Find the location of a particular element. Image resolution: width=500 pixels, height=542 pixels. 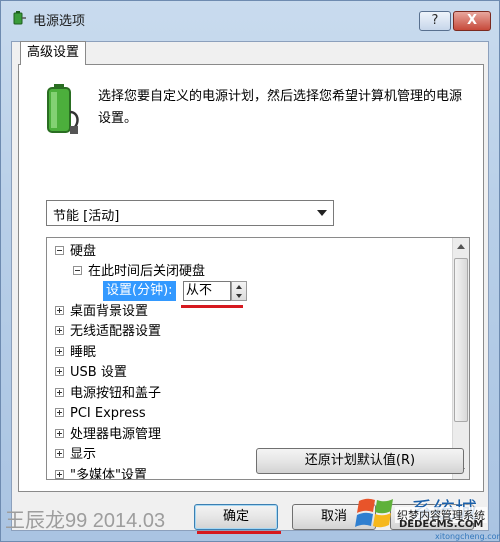

scrollbar-thumb is located at coordinates (461, 340).